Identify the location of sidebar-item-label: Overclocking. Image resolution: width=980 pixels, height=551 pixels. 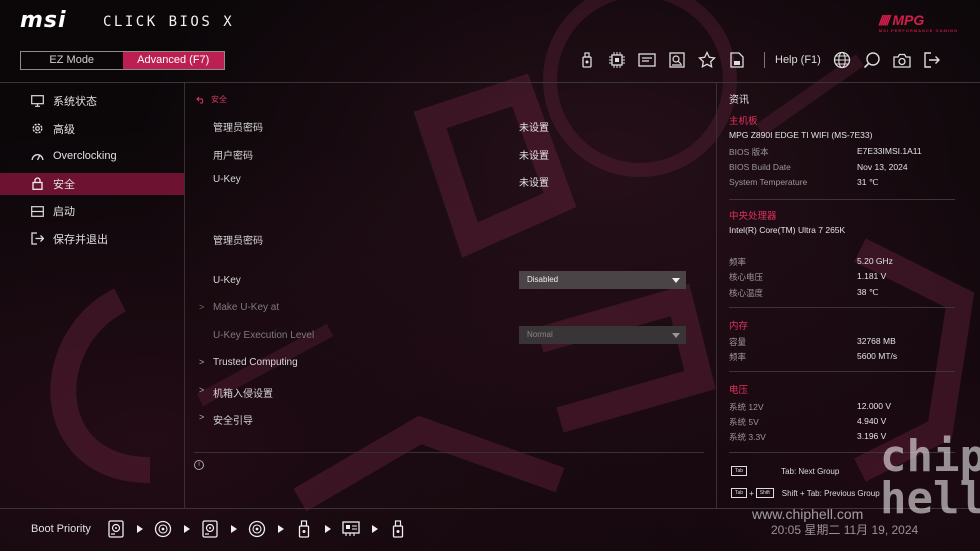
(85, 156).